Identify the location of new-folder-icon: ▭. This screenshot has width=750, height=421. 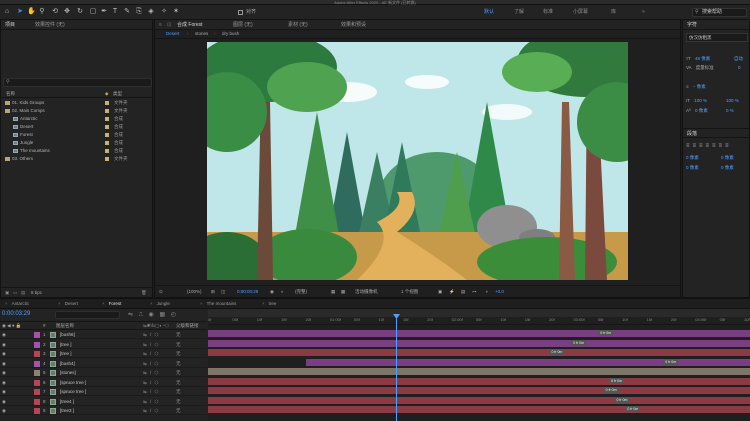
(15, 292).